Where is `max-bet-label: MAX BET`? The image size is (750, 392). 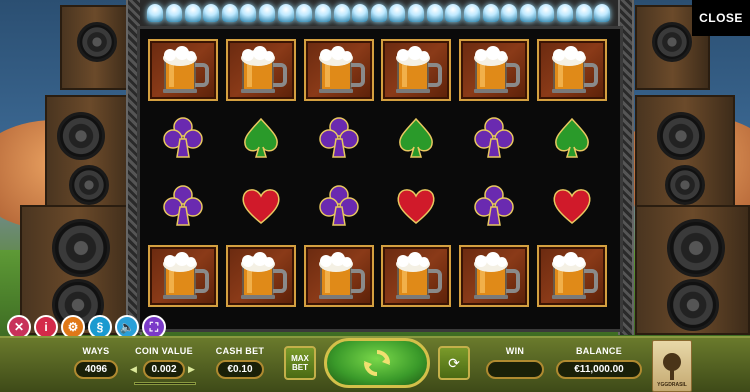 max-bet-label: MAX BET is located at coordinates (300, 363).